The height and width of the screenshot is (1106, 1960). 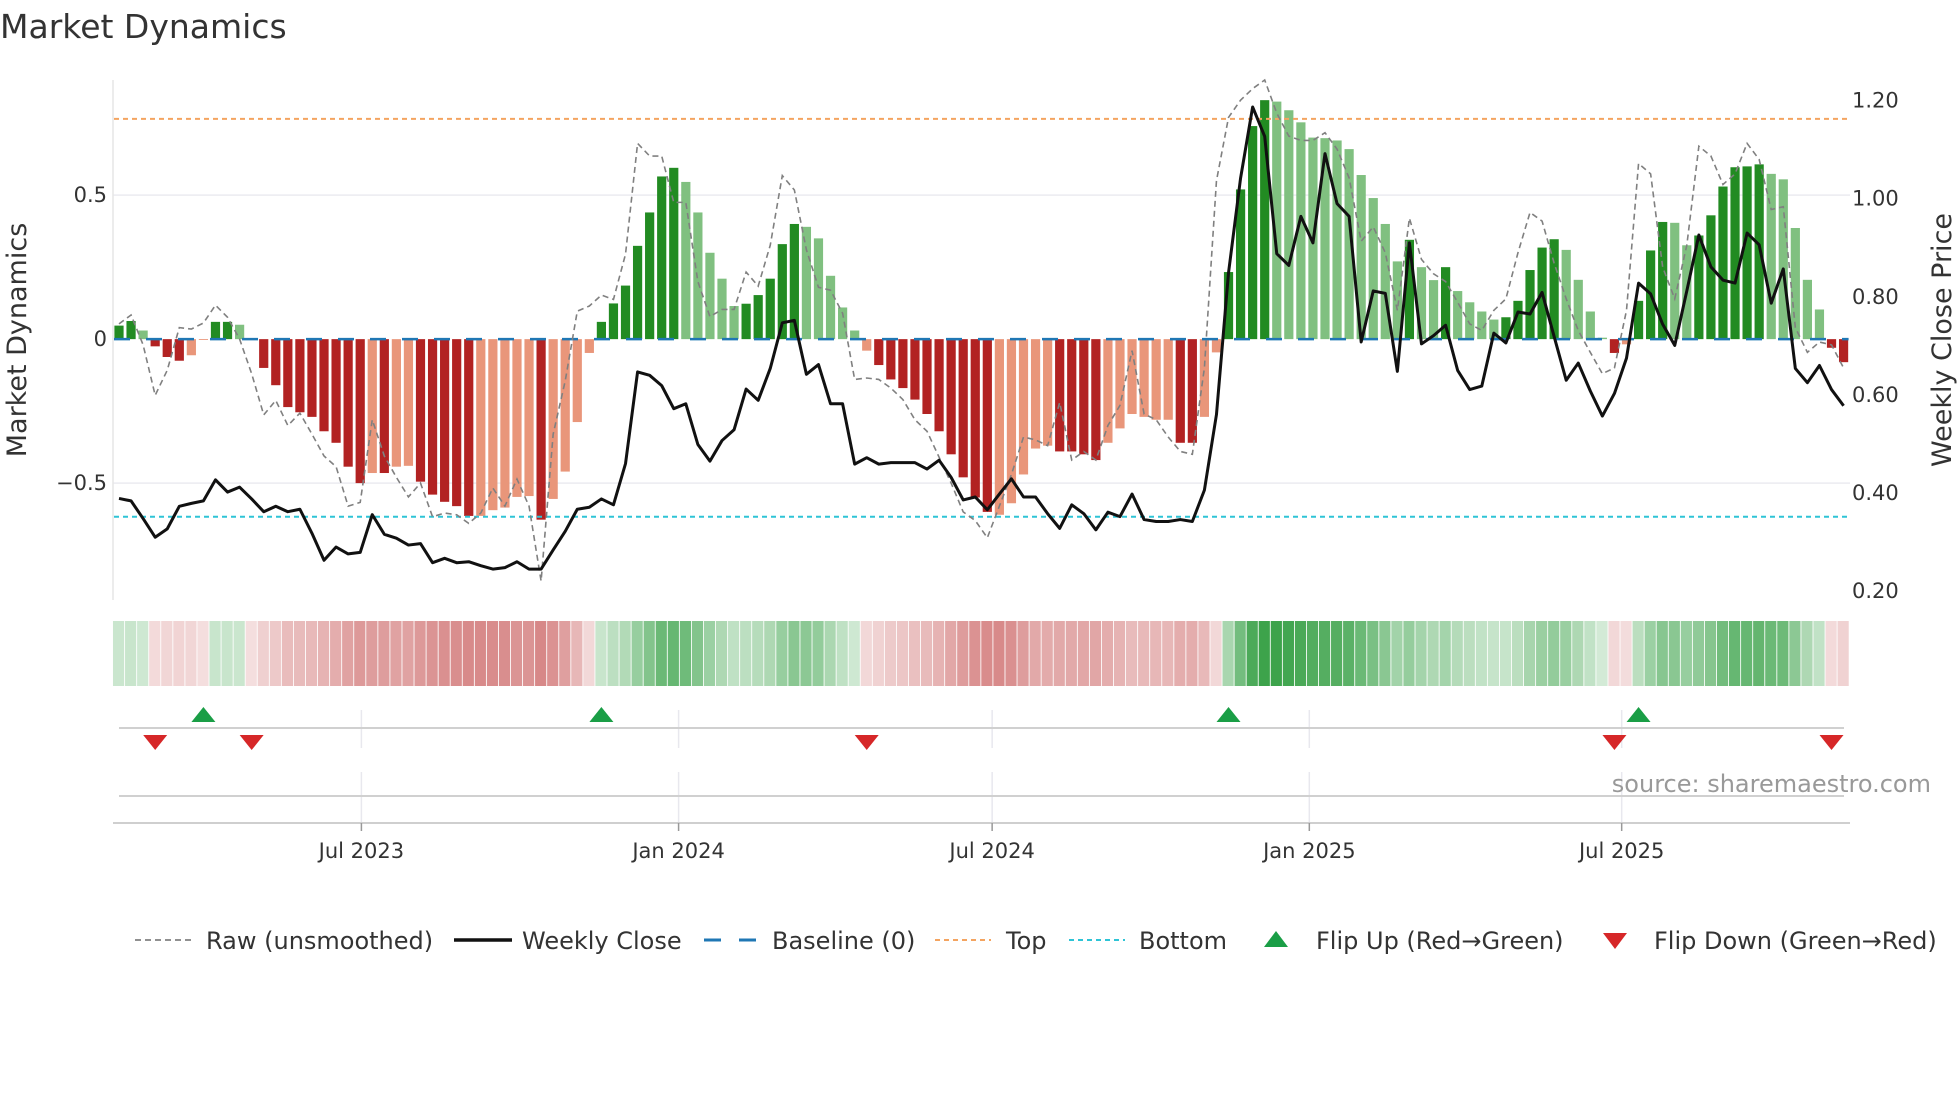 What do you see at coordinates (866, 742) in the screenshot?
I see `flip-down-icon` at bounding box center [866, 742].